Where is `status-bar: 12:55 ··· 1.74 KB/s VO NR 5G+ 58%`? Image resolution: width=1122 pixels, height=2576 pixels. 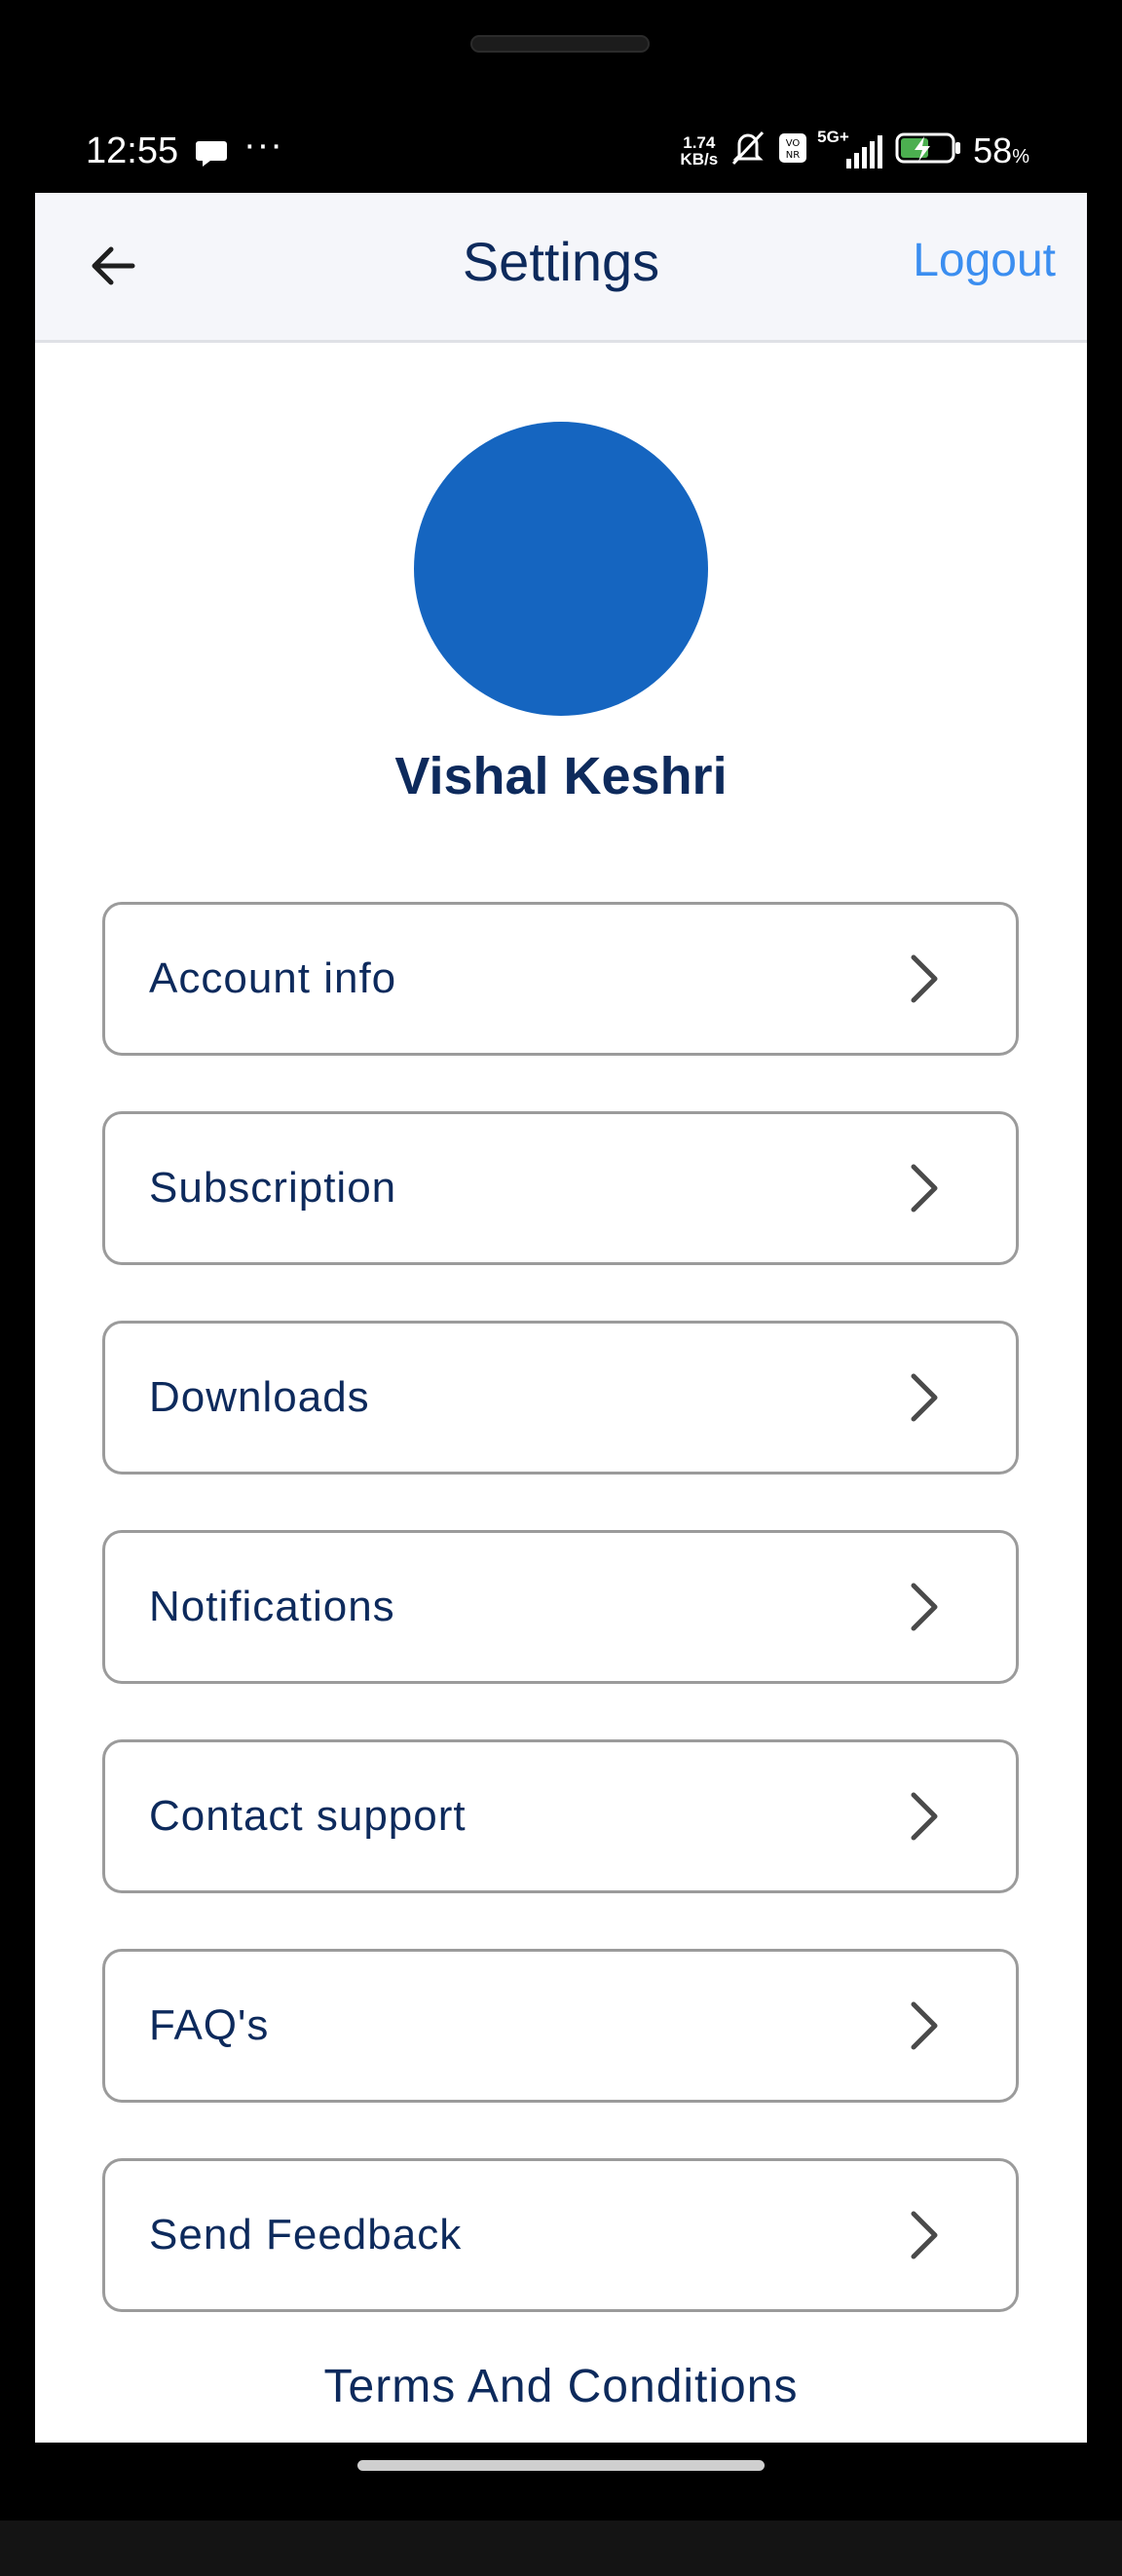 status-bar: 12:55 ··· 1.74 KB/s VO NR 5G+ 58% is located at coordinates (561, 154).